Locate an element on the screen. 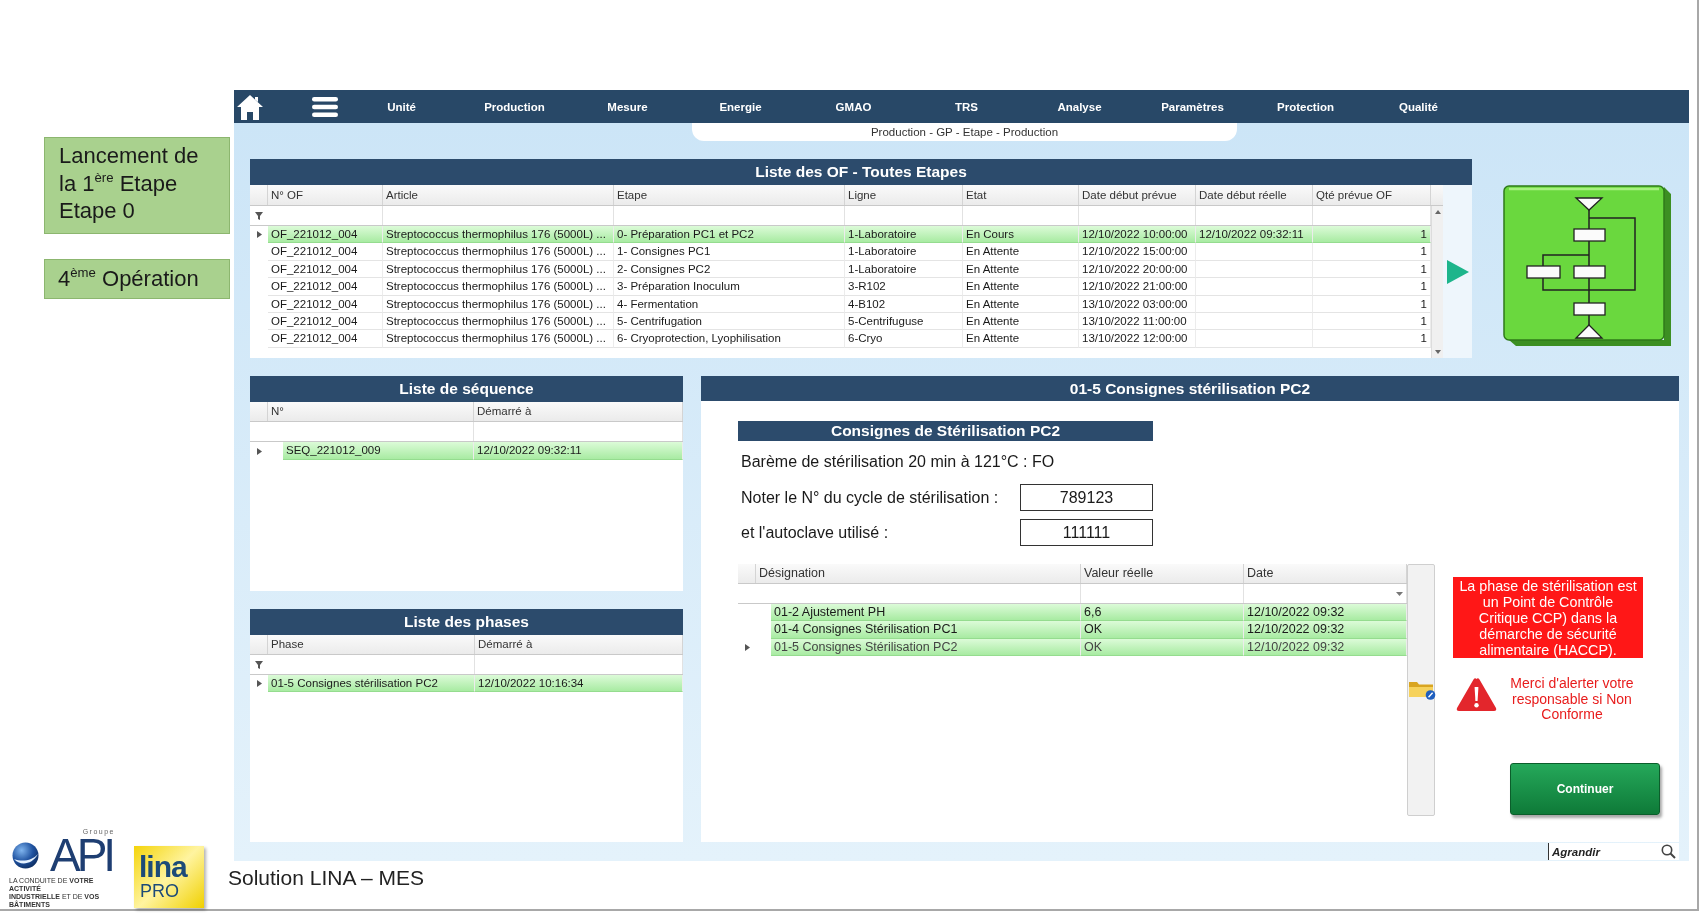 This screenshot has width=1700, height=914. table-row: OF_221012_004 Streptococcus thermophilus 176 (5000L) ... 5- Centrifugation 5-Centrifuguse En Attente 13/10/2022 11:00:00 1 is located at coordinates (840, 321).